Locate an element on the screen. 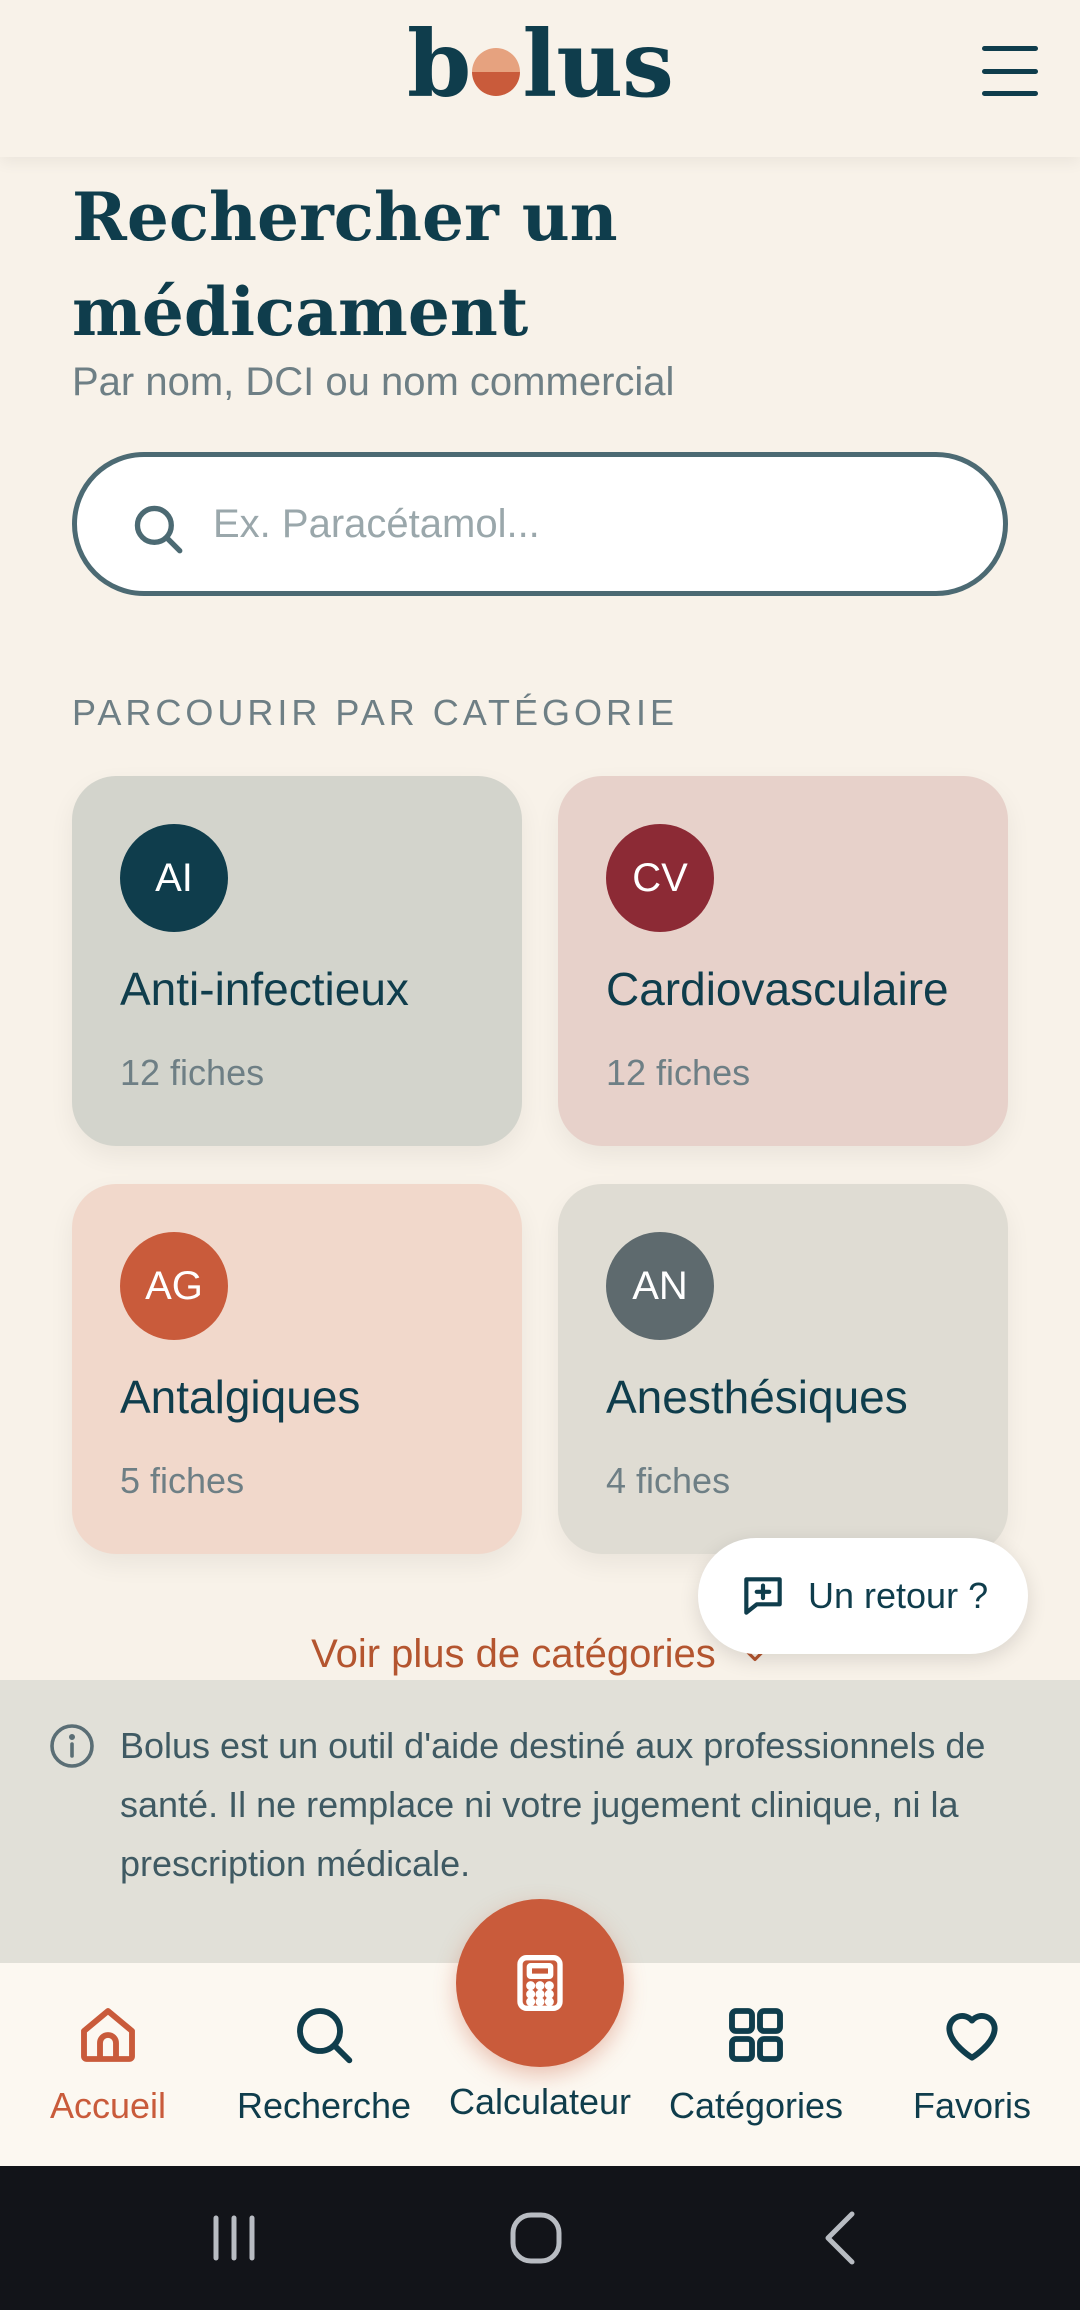 This screenshot has height=2310, width=1080. back-icon is located at coordinates (842, 2238).